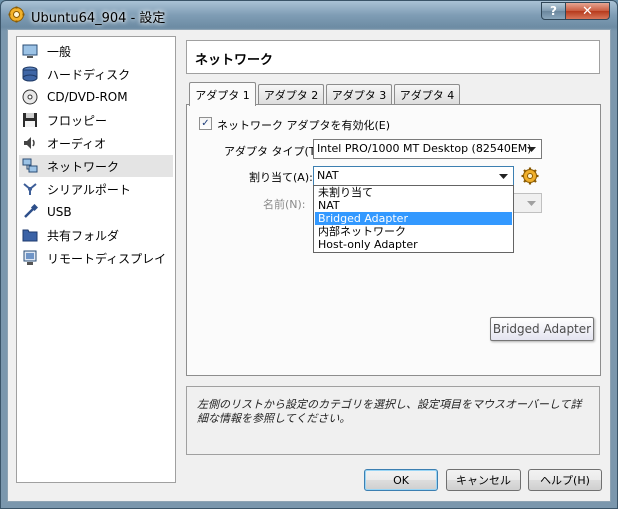  What do you see at coordinates (87, 97) in the screenshot?
I see `sidebar-item-label: CD/DVD-ROM` at bounding box center [87, 97].